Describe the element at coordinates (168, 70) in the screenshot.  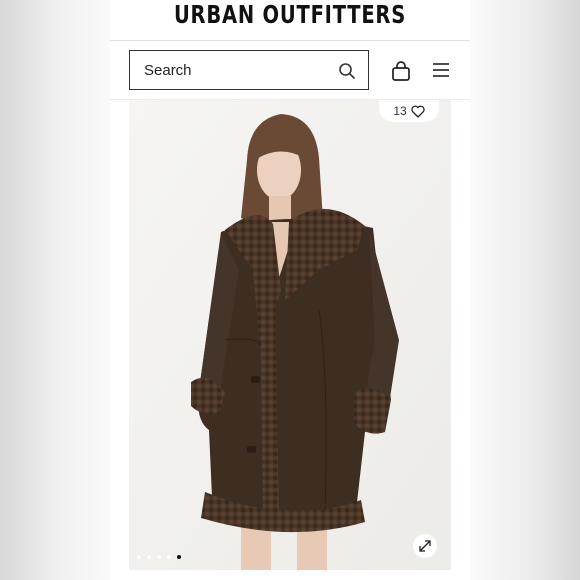
I see `search-input: Search` at that location.